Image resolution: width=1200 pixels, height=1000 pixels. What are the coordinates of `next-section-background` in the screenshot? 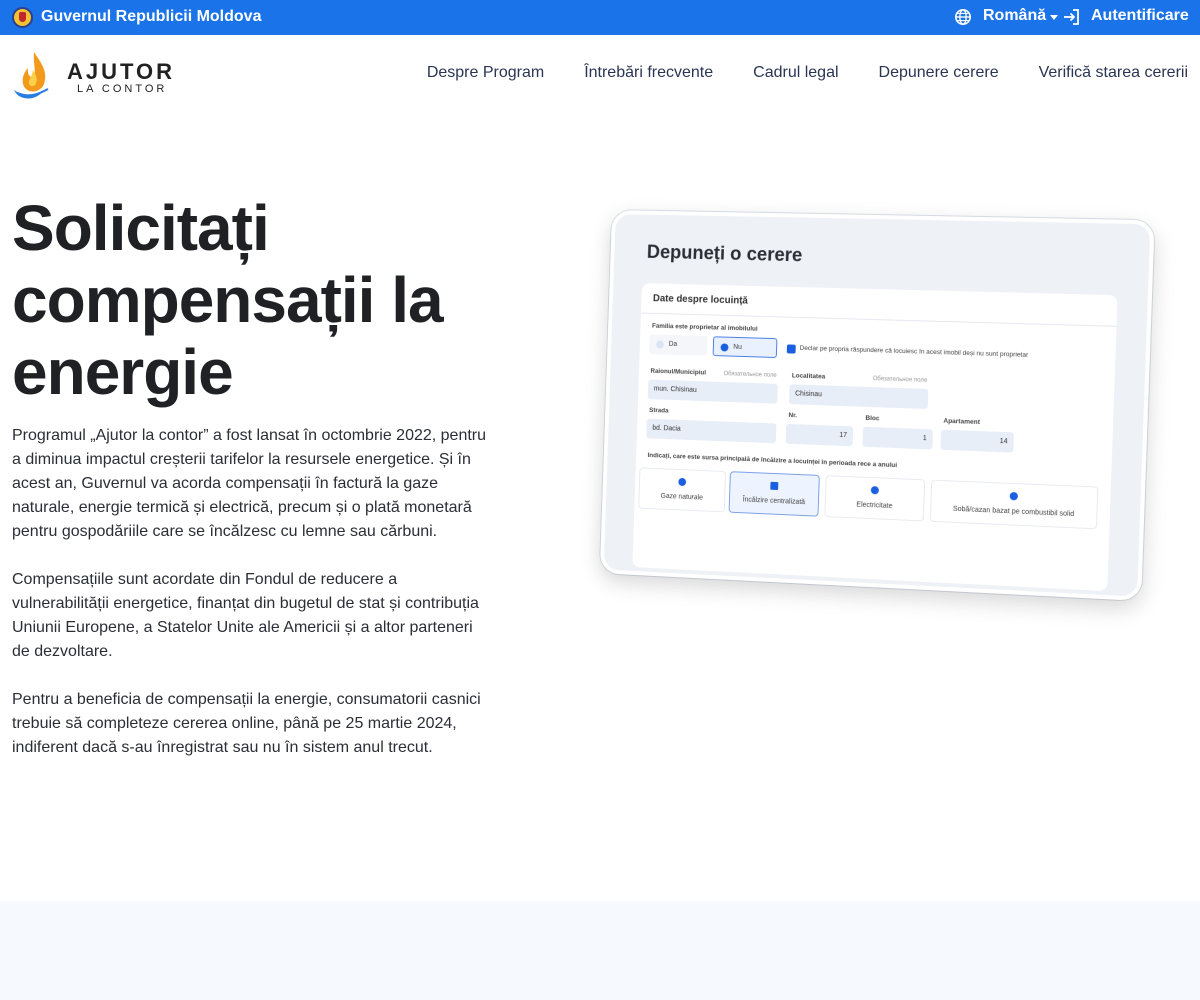 It's located at (600, 950).